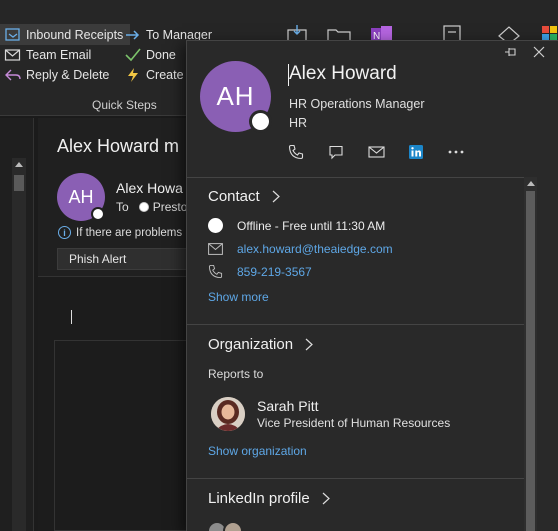 This screenshot has width=558, height=531. Describe the element at coordinates (13, 75) in the screenshot. I see `reply-icon` at that location.